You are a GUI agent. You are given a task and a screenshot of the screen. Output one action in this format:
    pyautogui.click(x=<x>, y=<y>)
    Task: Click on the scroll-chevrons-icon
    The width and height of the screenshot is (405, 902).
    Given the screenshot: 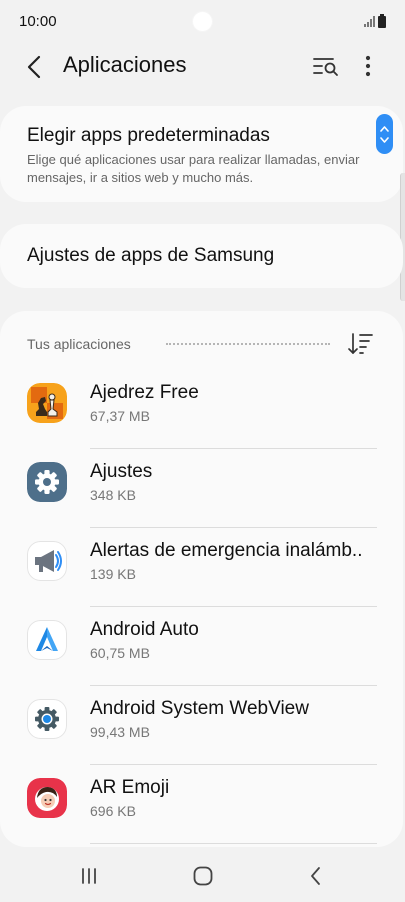 What is the action you would take?
    pyautogui.click(x=384, y=134)
    